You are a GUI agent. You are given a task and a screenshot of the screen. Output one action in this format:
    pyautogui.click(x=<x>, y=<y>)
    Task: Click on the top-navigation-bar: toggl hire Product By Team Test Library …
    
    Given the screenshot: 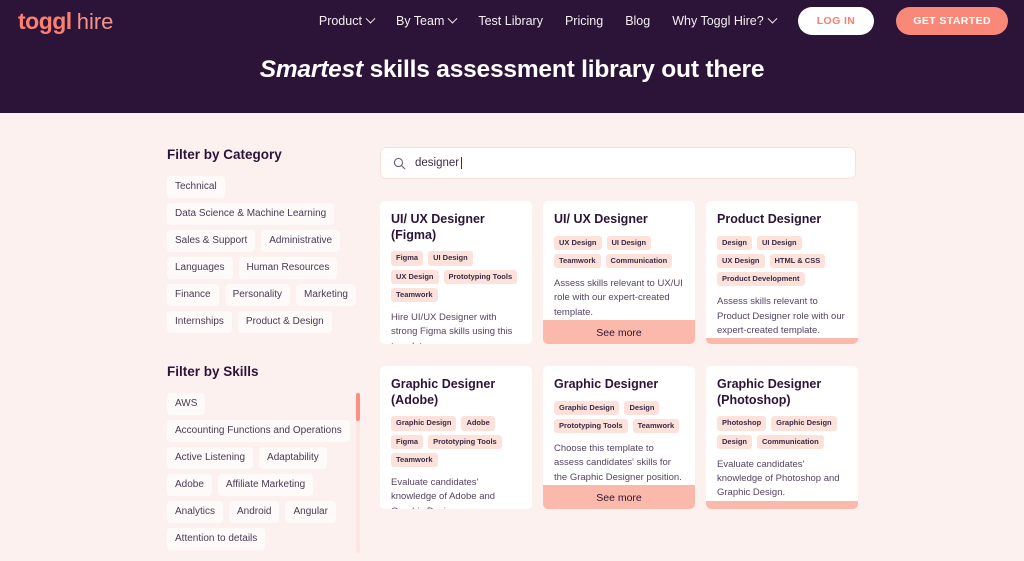 What is the action you would take?
    pyautogui.click(x=512, y=21)
    